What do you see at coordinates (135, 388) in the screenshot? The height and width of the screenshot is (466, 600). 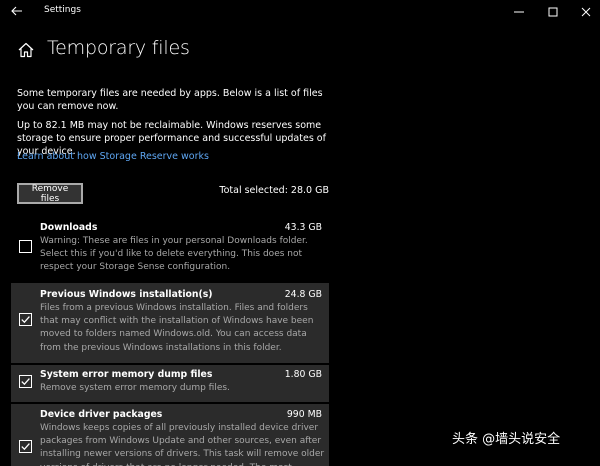 I see `item-description: Remove system error memory dump files.` at bounding box center [135, 388].